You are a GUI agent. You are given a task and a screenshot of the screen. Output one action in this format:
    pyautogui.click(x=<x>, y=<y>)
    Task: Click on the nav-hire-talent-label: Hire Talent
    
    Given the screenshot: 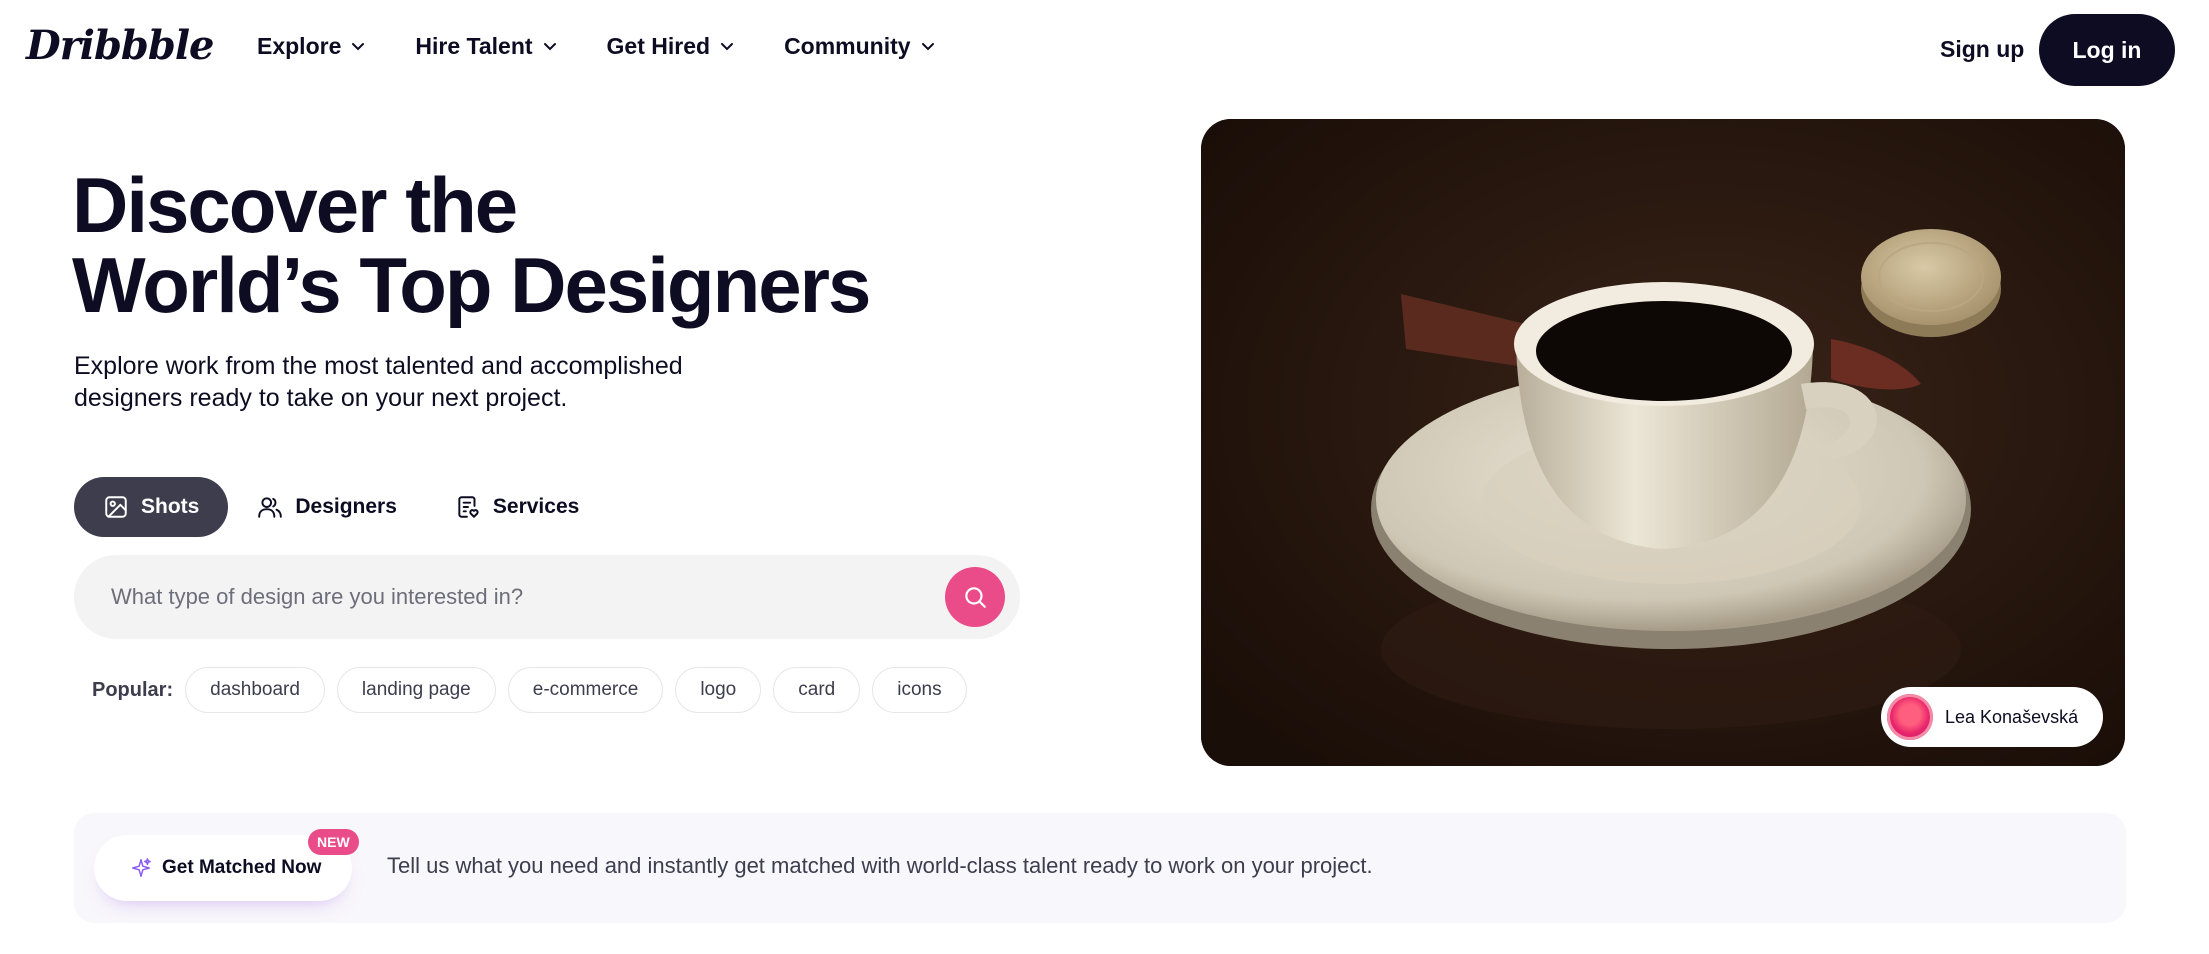 What is the action you would take?
    pyautogui.click(x=474, y=46)
    